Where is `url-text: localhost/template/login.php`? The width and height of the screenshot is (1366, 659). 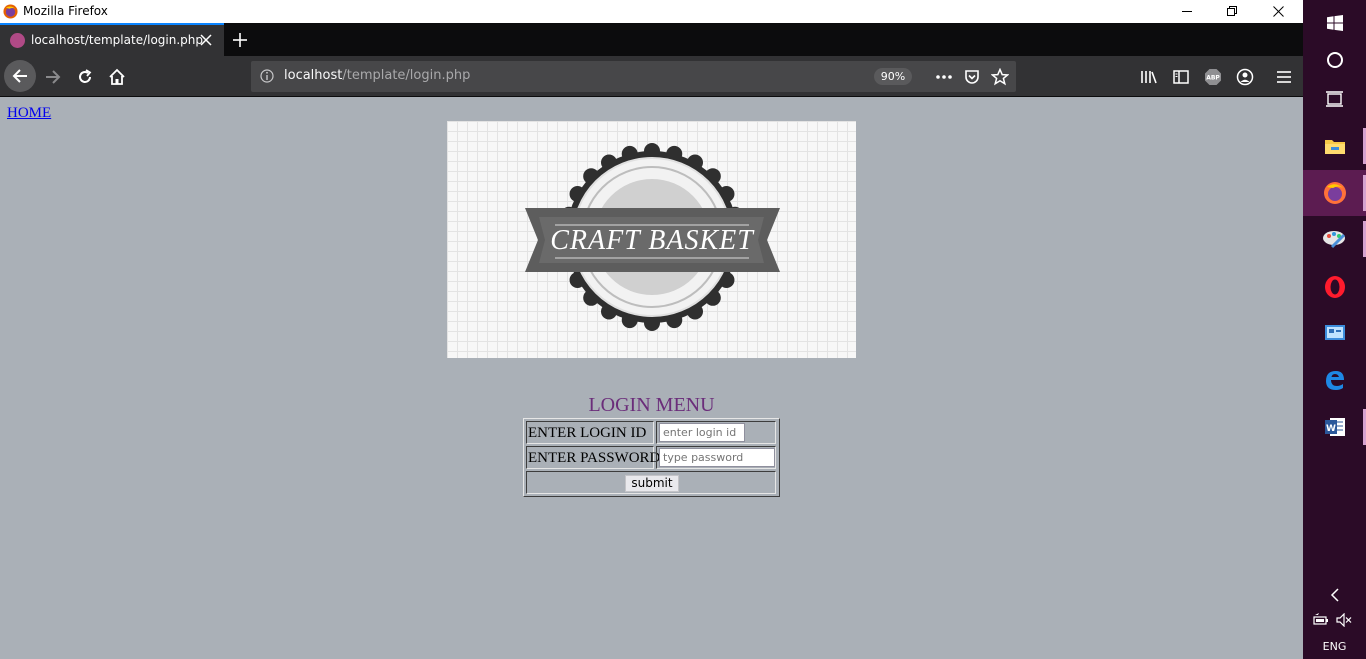 url-text: localhost/template/login.php is located at coordinates (377, 75).